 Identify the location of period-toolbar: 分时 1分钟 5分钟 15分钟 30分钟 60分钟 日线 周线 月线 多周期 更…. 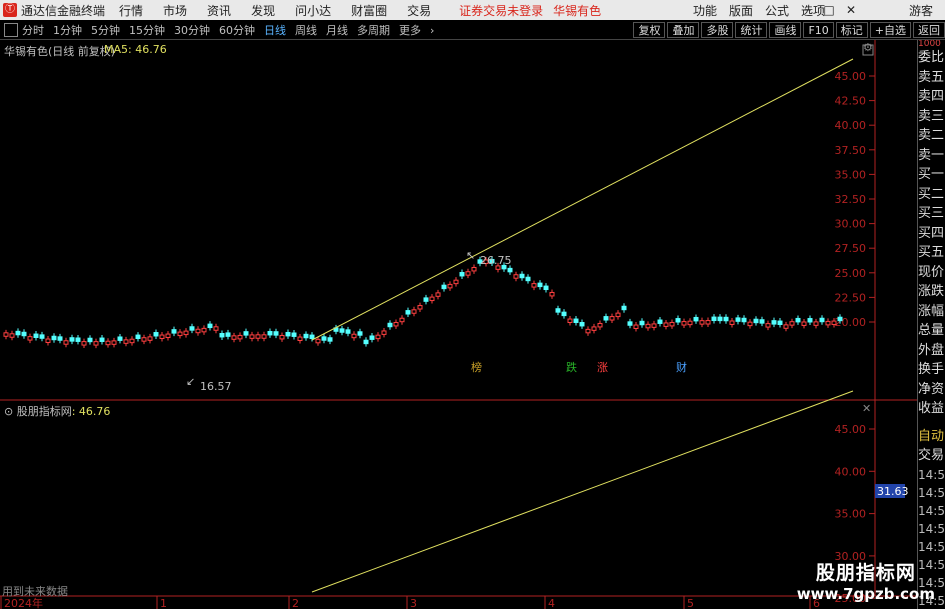
(472, 30).